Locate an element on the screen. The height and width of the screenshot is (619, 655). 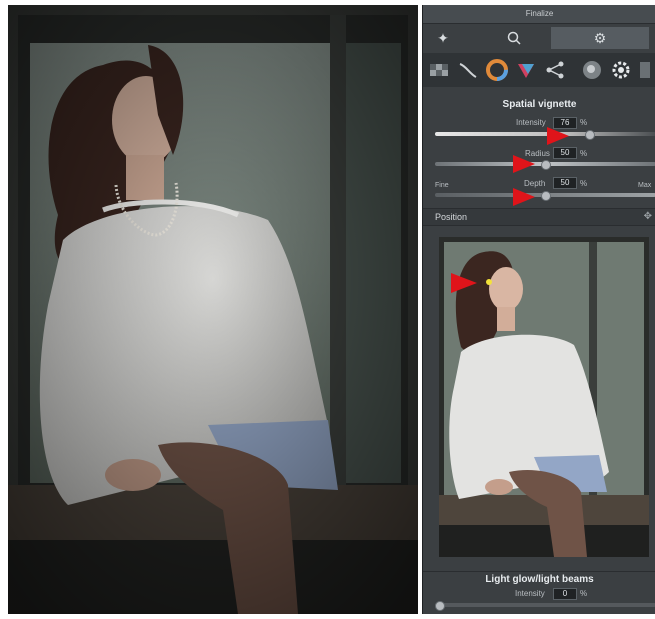
search-tab is located at coordinates (514, 38).